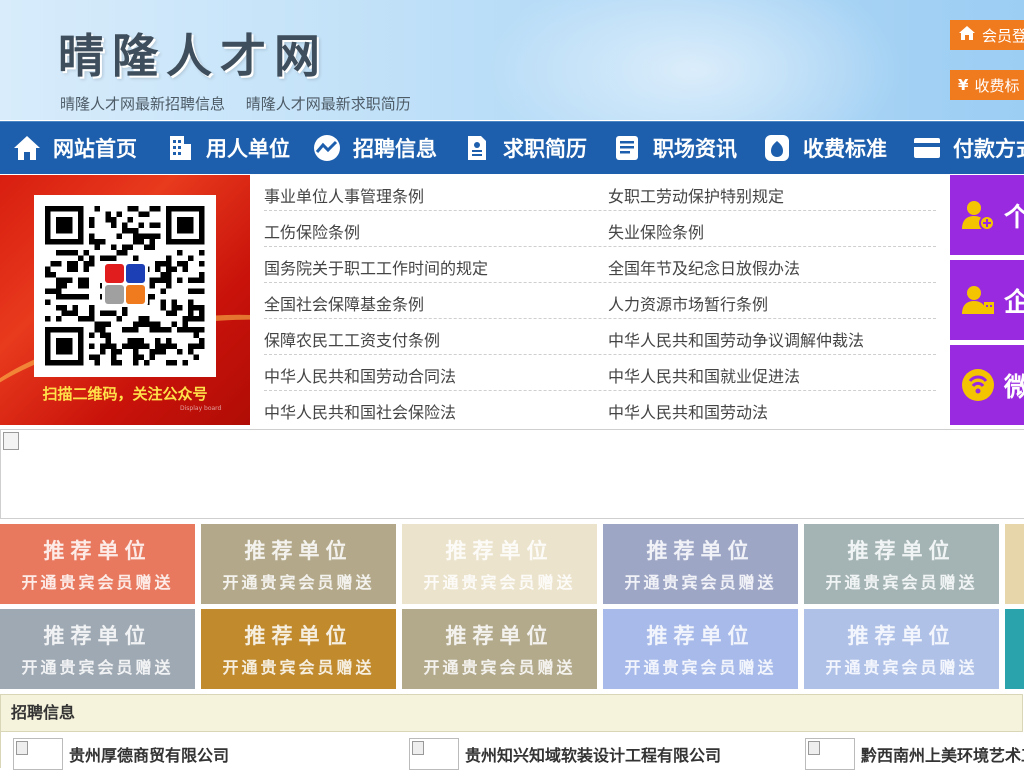  I want to click on nav-employers: 用人单位, so click(225, 148).